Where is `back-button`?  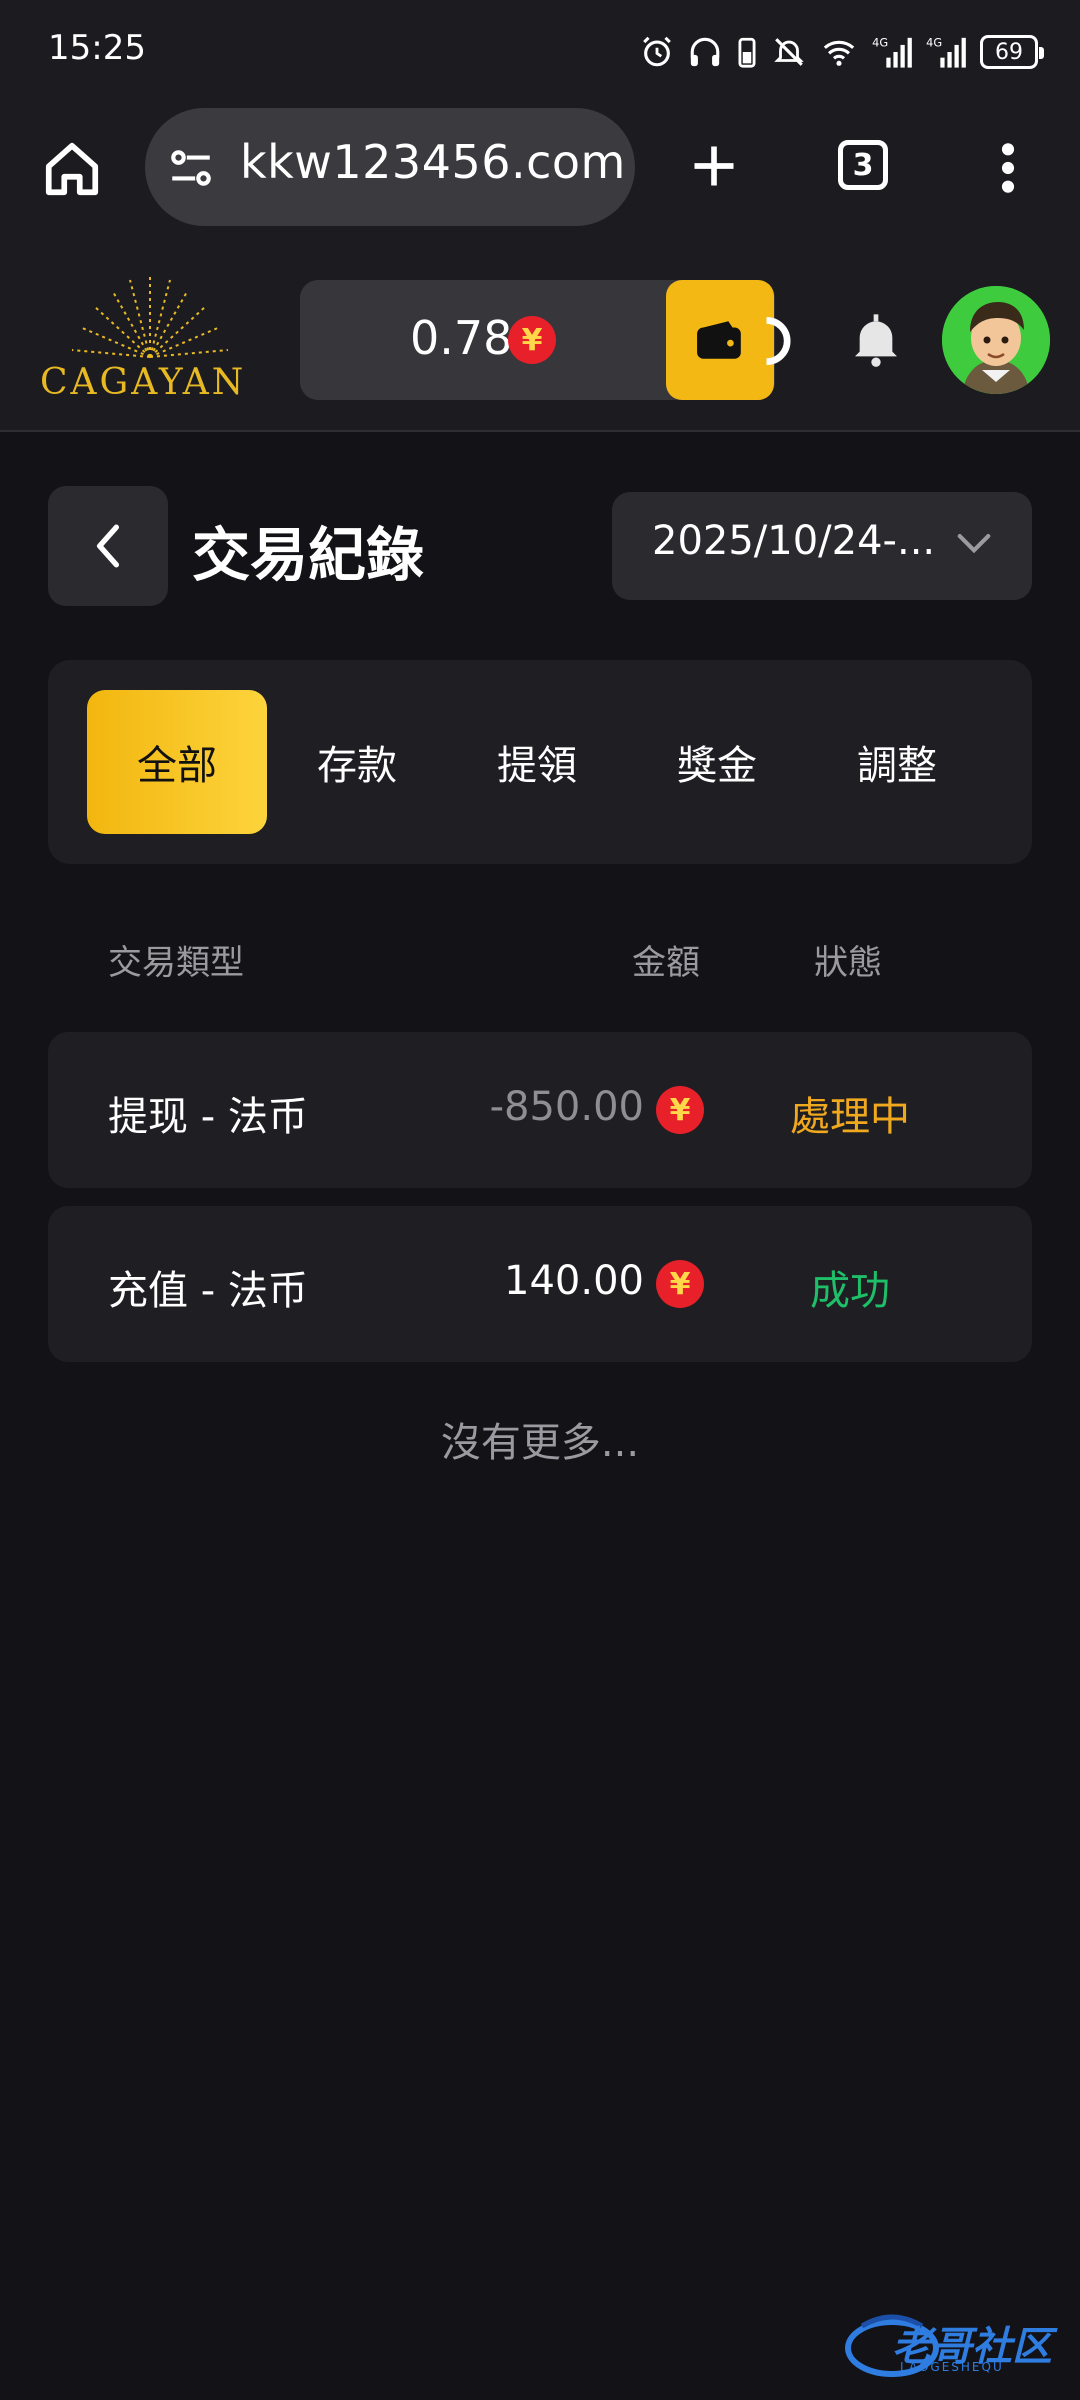 back-button is located at coordinates (108, 546).